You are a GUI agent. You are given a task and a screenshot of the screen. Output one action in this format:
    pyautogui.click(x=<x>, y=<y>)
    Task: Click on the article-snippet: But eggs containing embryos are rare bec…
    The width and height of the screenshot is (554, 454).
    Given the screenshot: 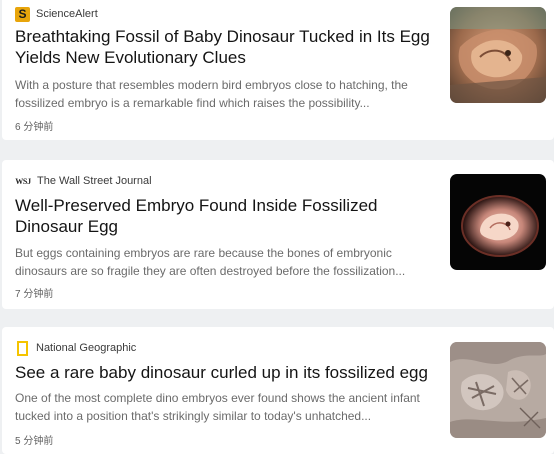 What is the action you would take?
    pyautogui.click(x=210, y=262)
    